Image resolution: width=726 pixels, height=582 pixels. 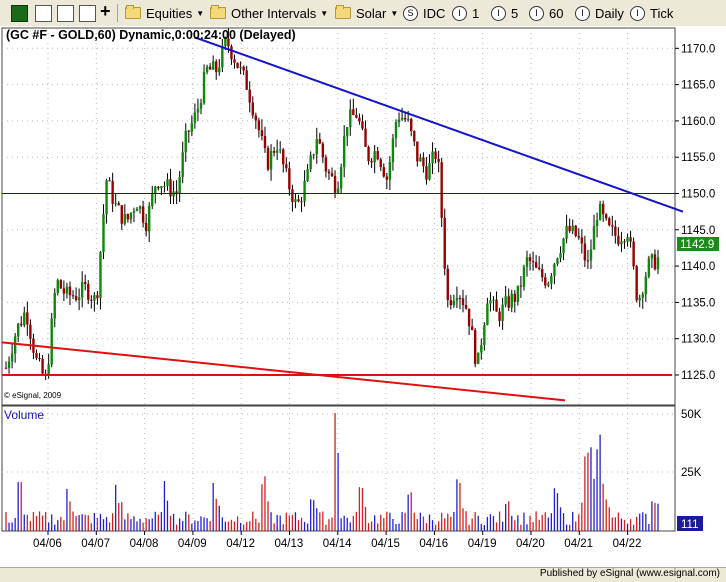 I want to click on volume-tick-label: 25K, so click(x=691, y=473).